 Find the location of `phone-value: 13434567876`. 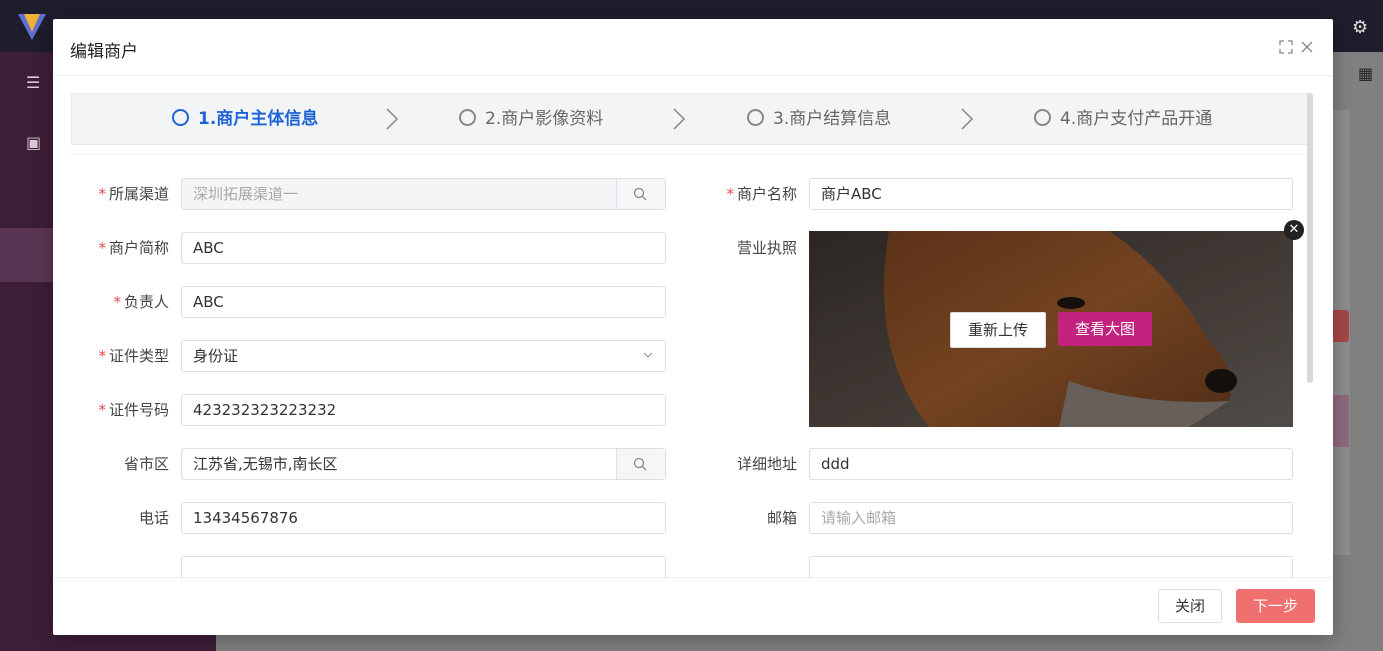

phone-value: 13434567876 is located at coordinates (245, 518).